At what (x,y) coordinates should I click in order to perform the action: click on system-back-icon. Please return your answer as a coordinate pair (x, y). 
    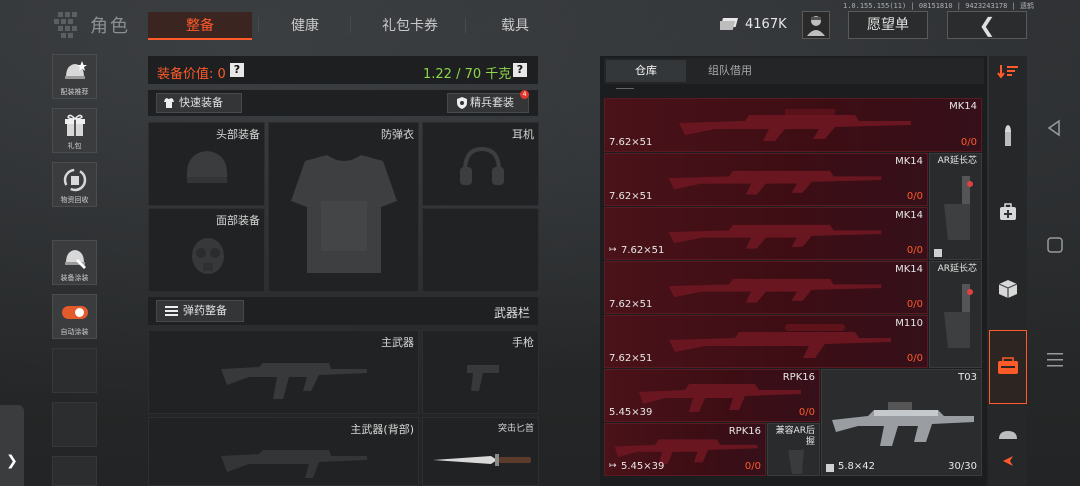
    Looking at the image, I should click on (1055, 128).